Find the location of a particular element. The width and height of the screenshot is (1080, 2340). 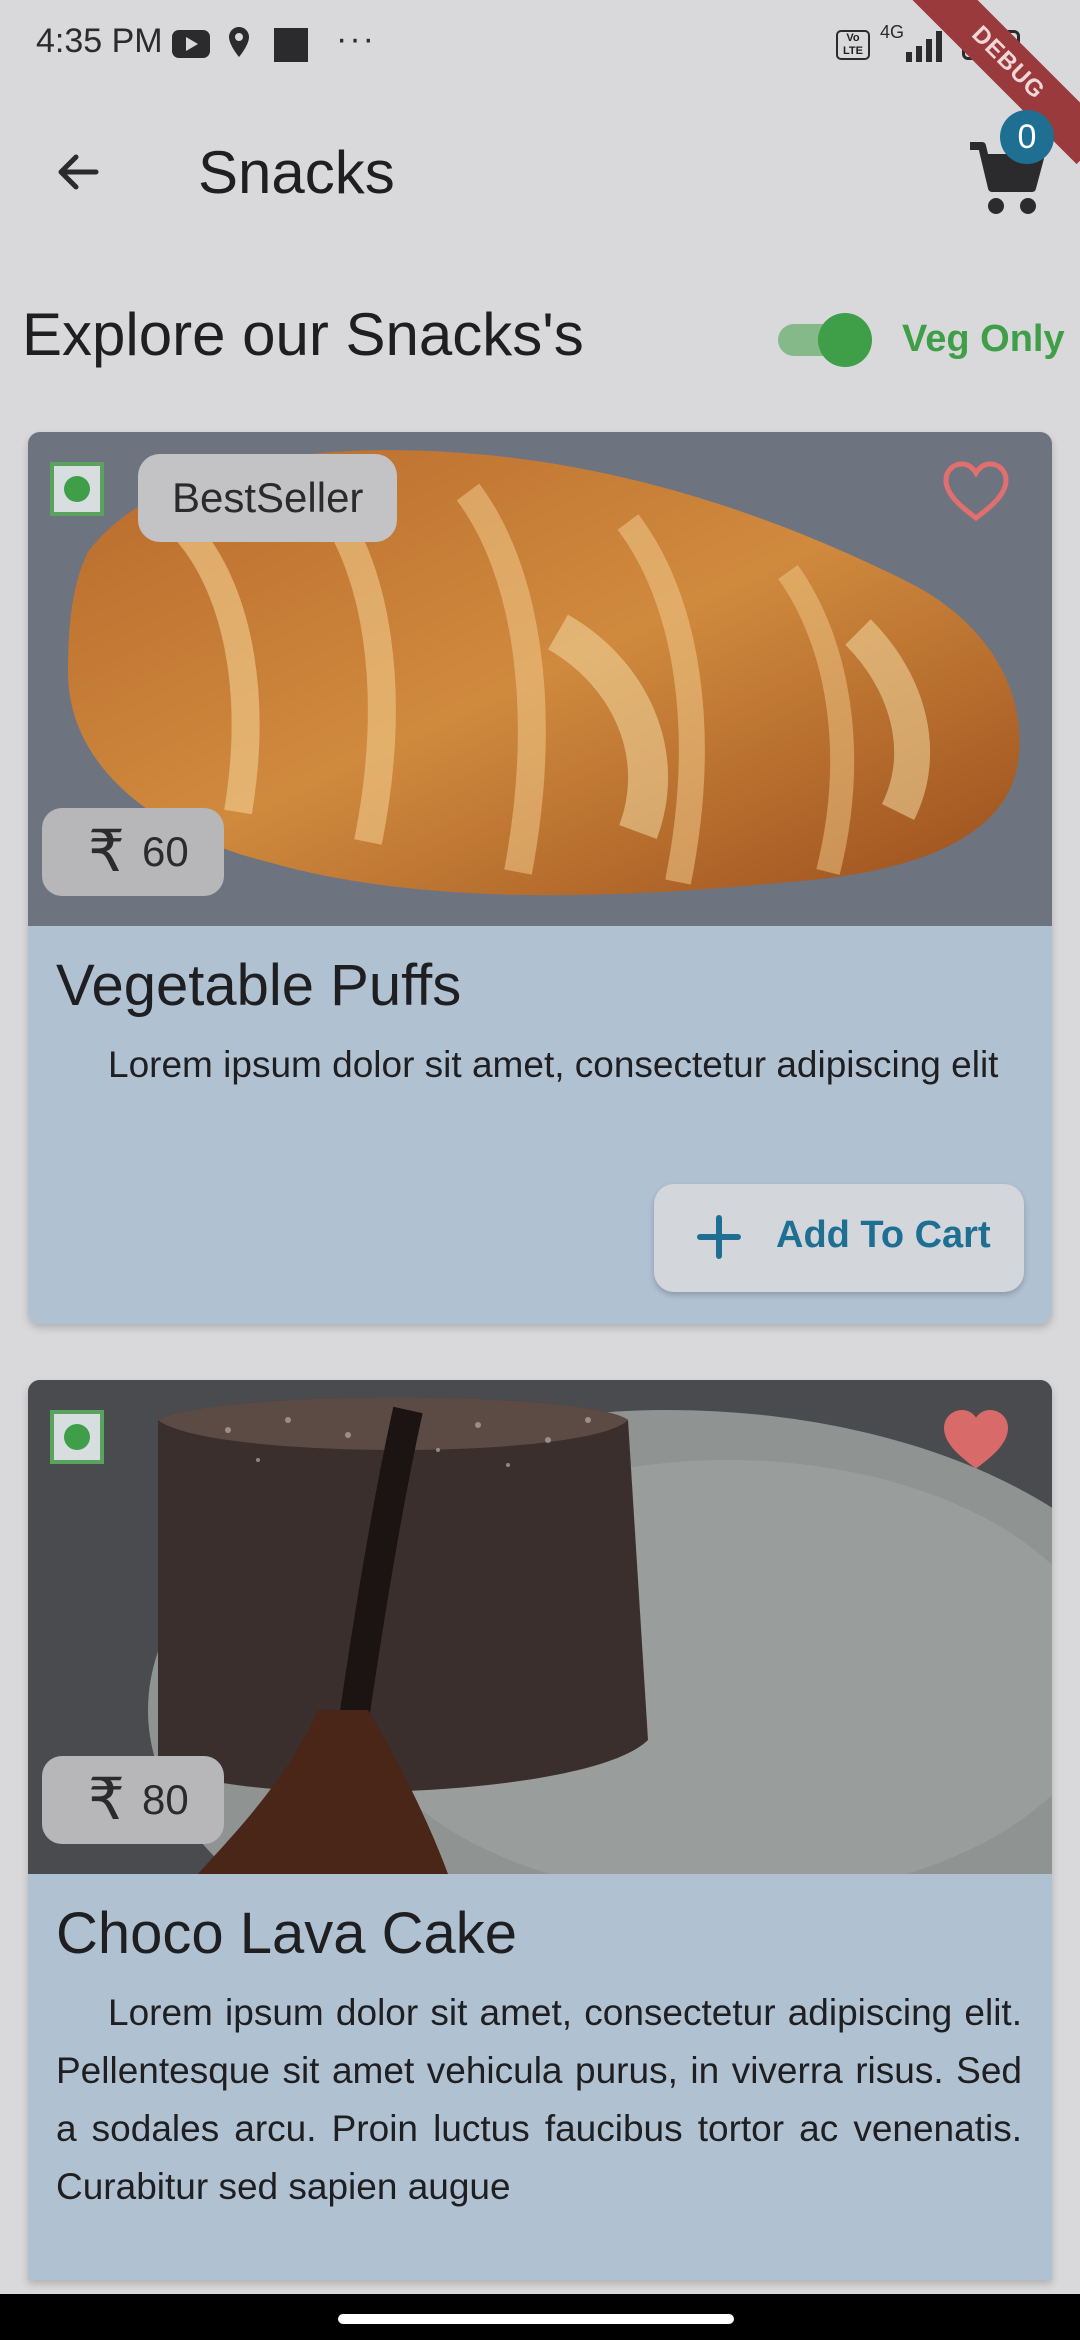

product-name: Vegetable Puffs is located at coordinates (259, 985).